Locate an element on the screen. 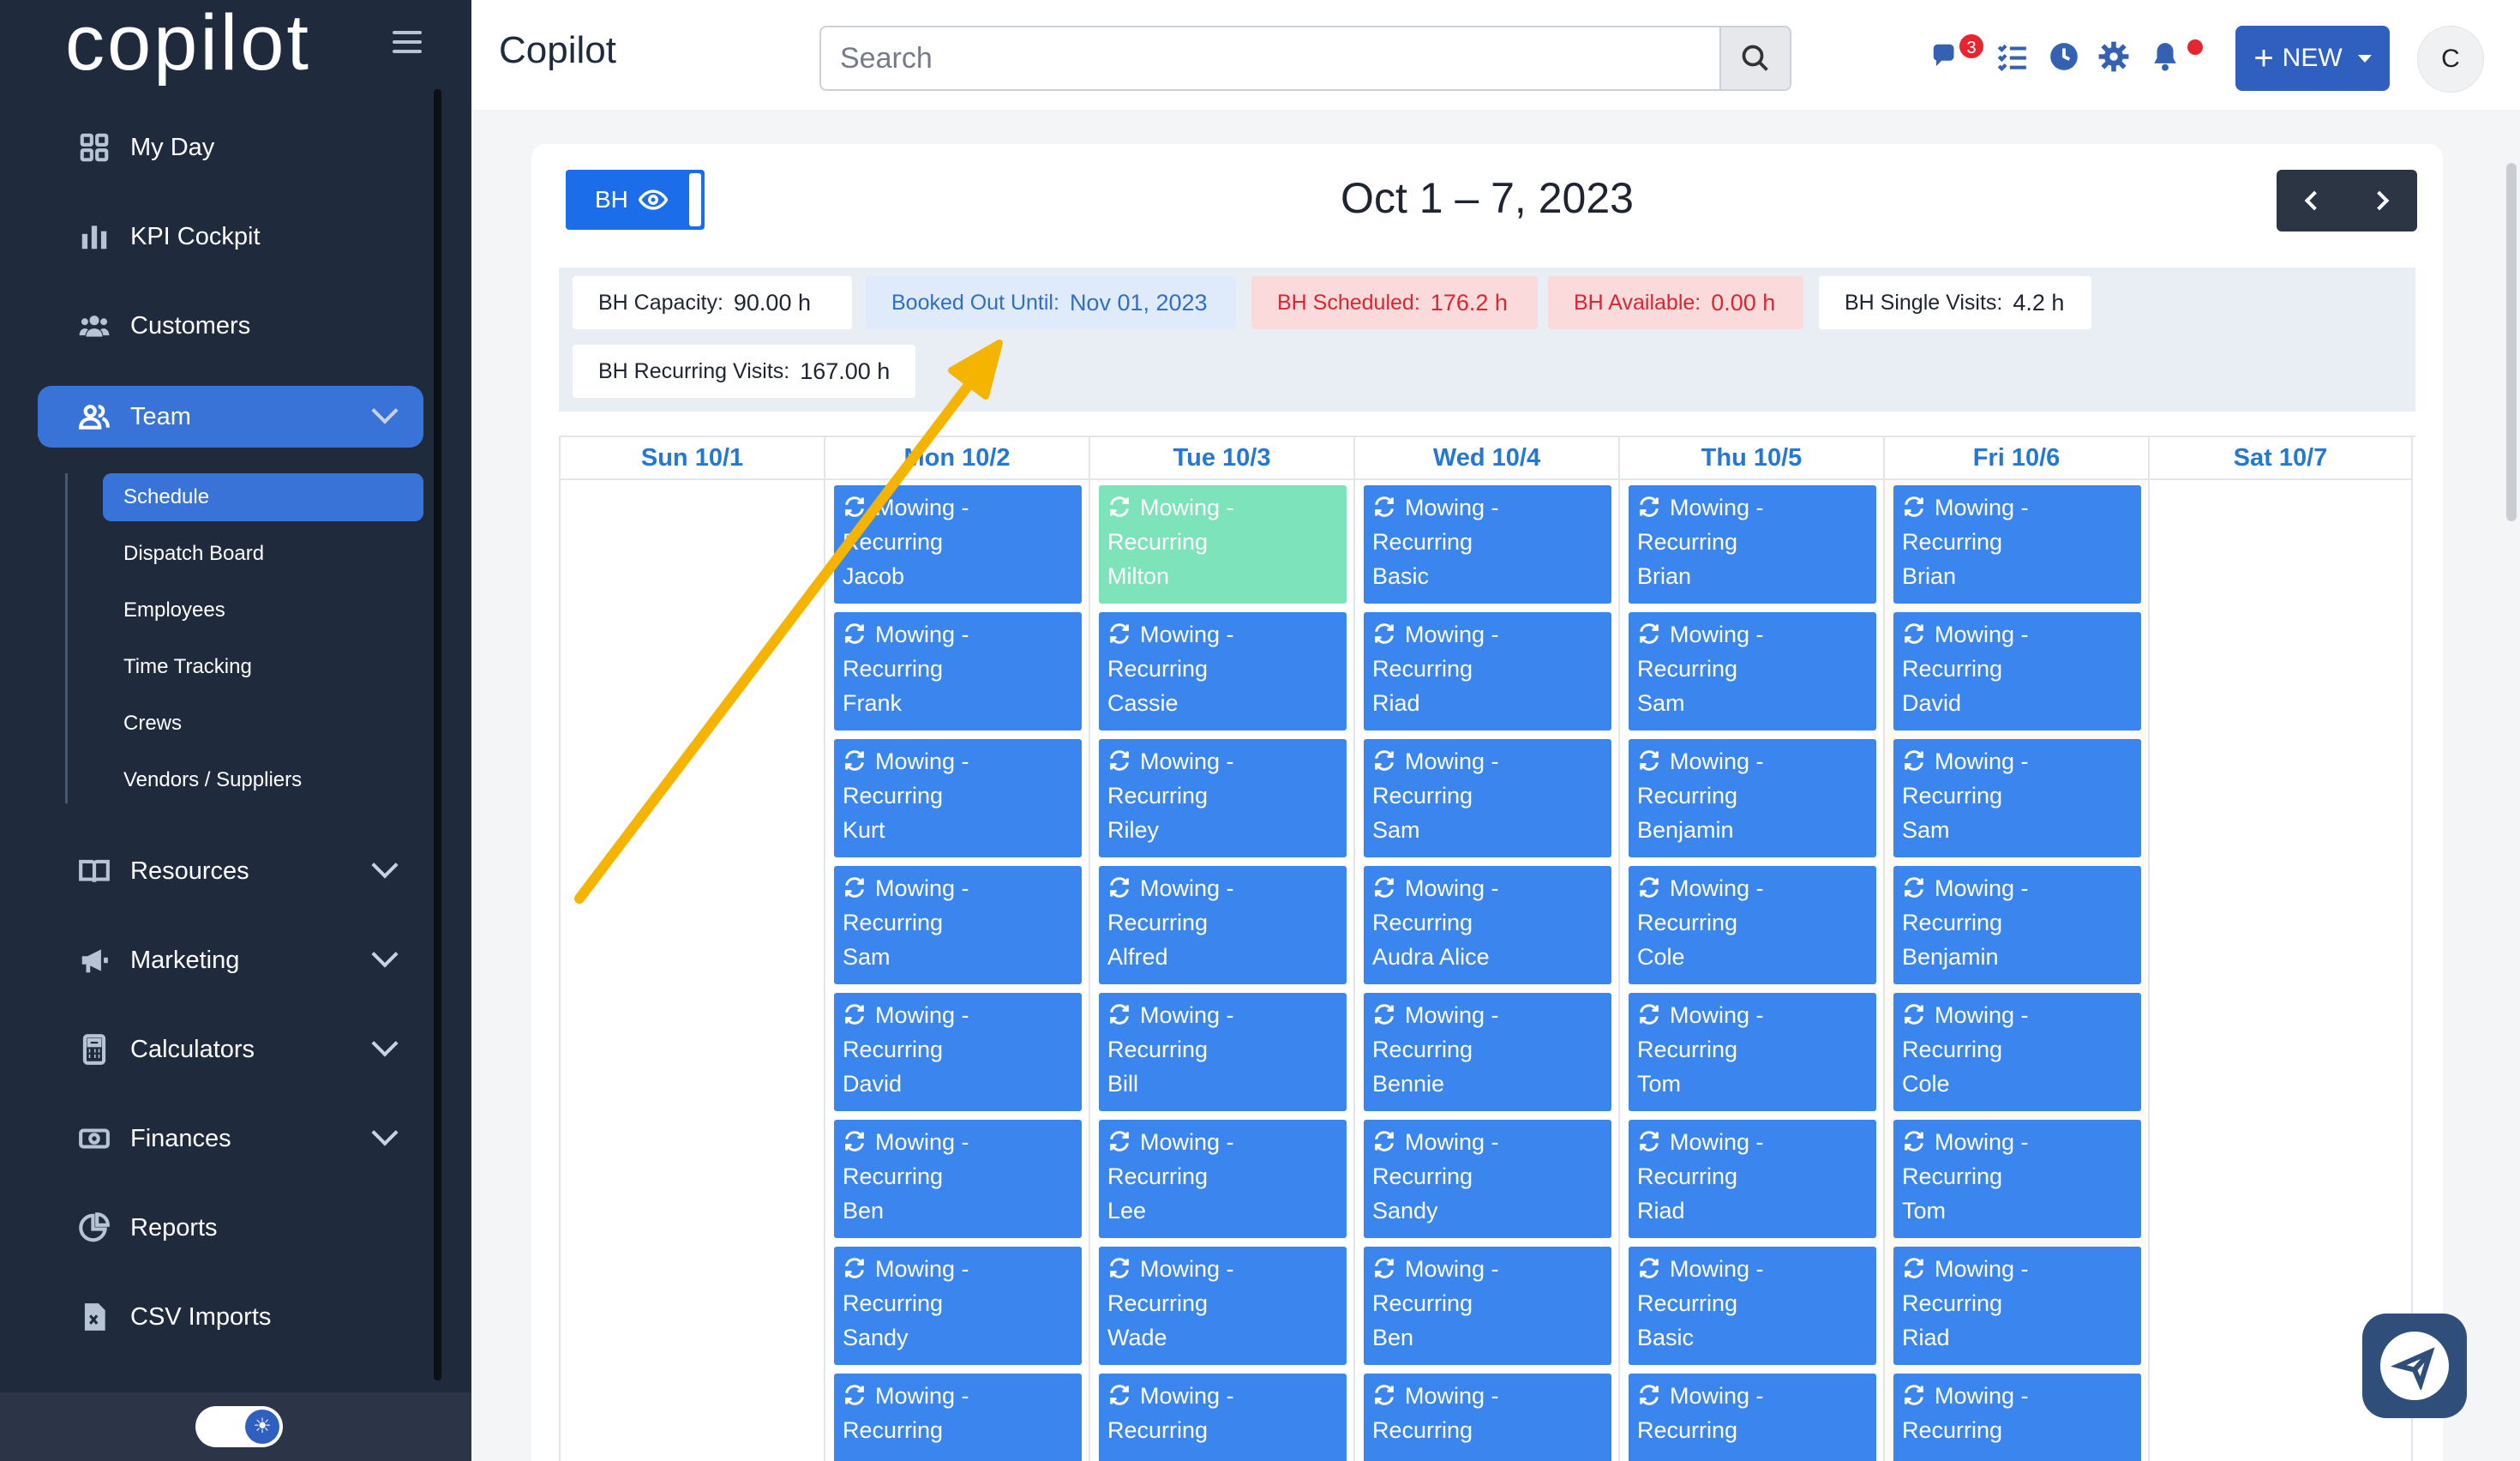  avatar: C is located at coordinates (2450, 59).